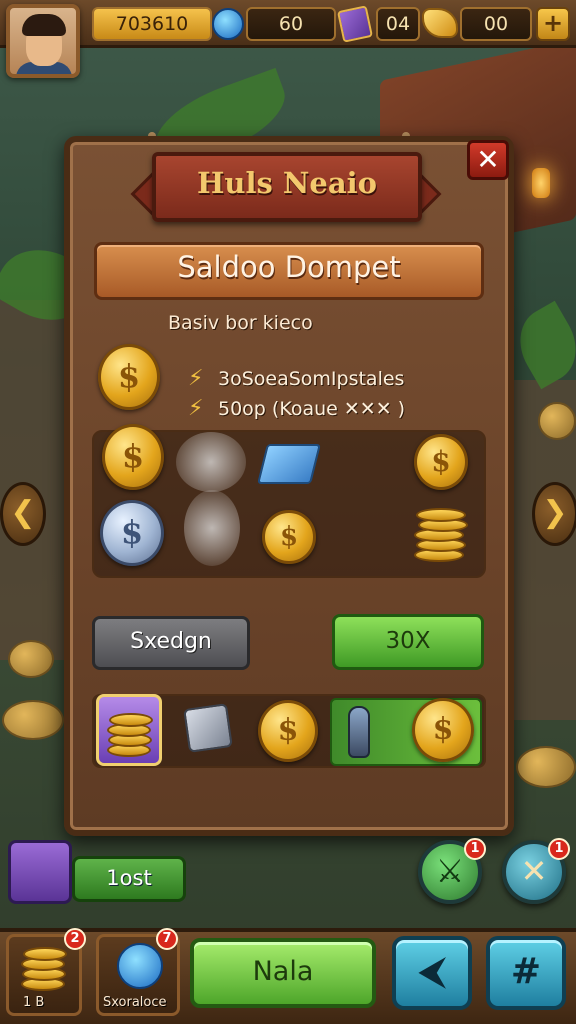 Image resolution: width=576 pixels, height=1024 pixels. I want to click on main-action-button: Nala, so click(283, 973).